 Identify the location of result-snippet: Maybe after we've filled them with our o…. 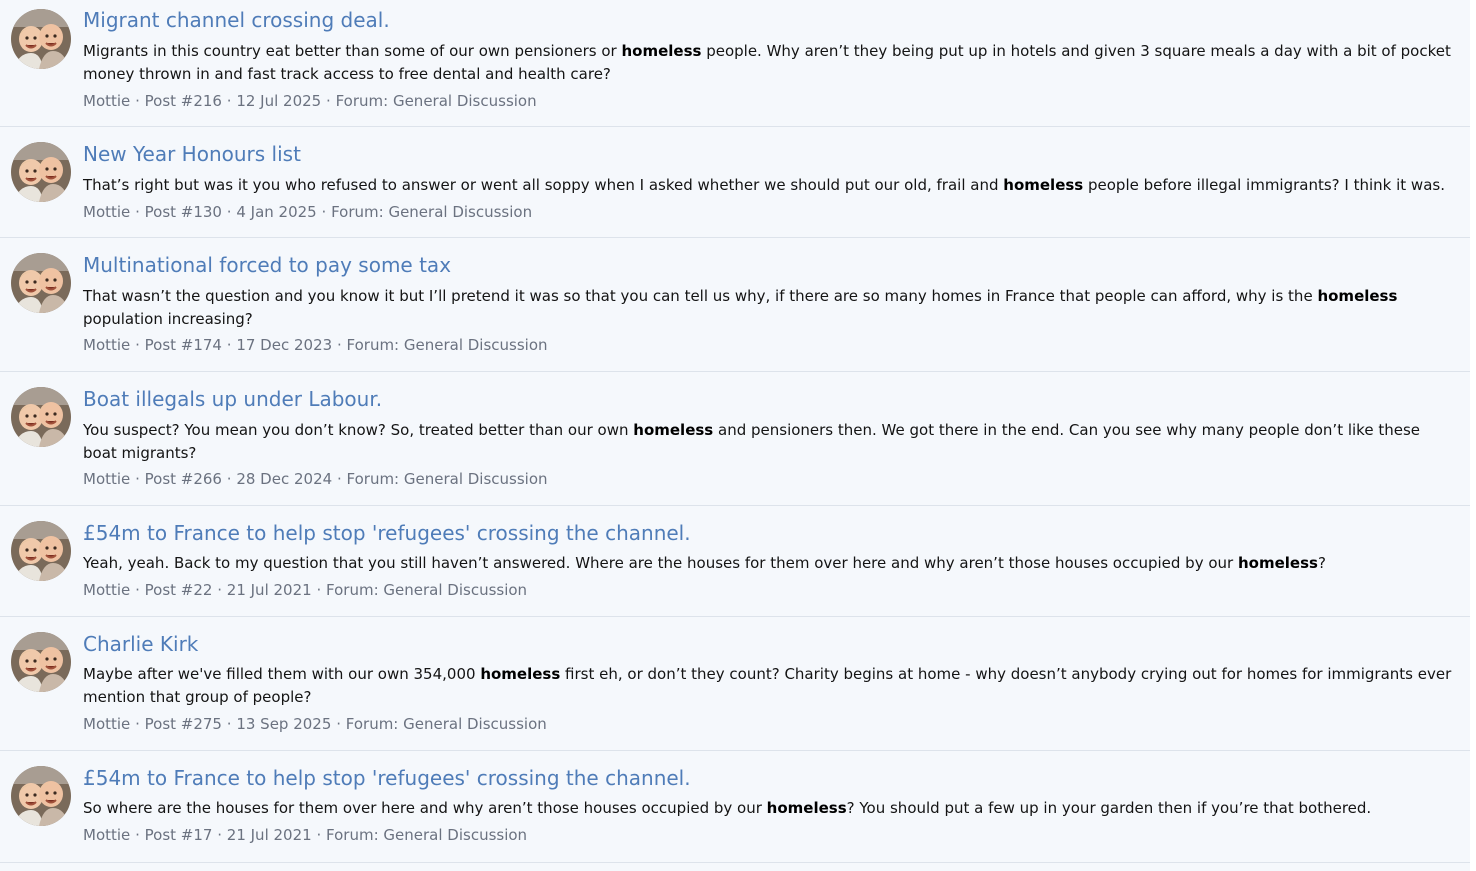
(767, 685).